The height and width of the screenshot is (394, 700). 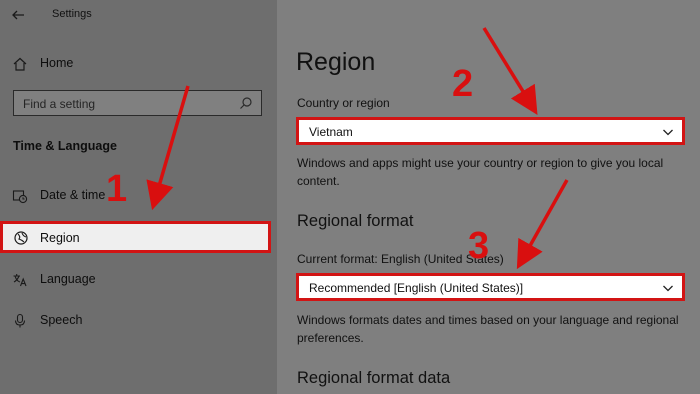 What do you see at coordinates (135, 237) in the screenshot?
I see `sidebar-item-region: Region` at bounding box center [135, 237].